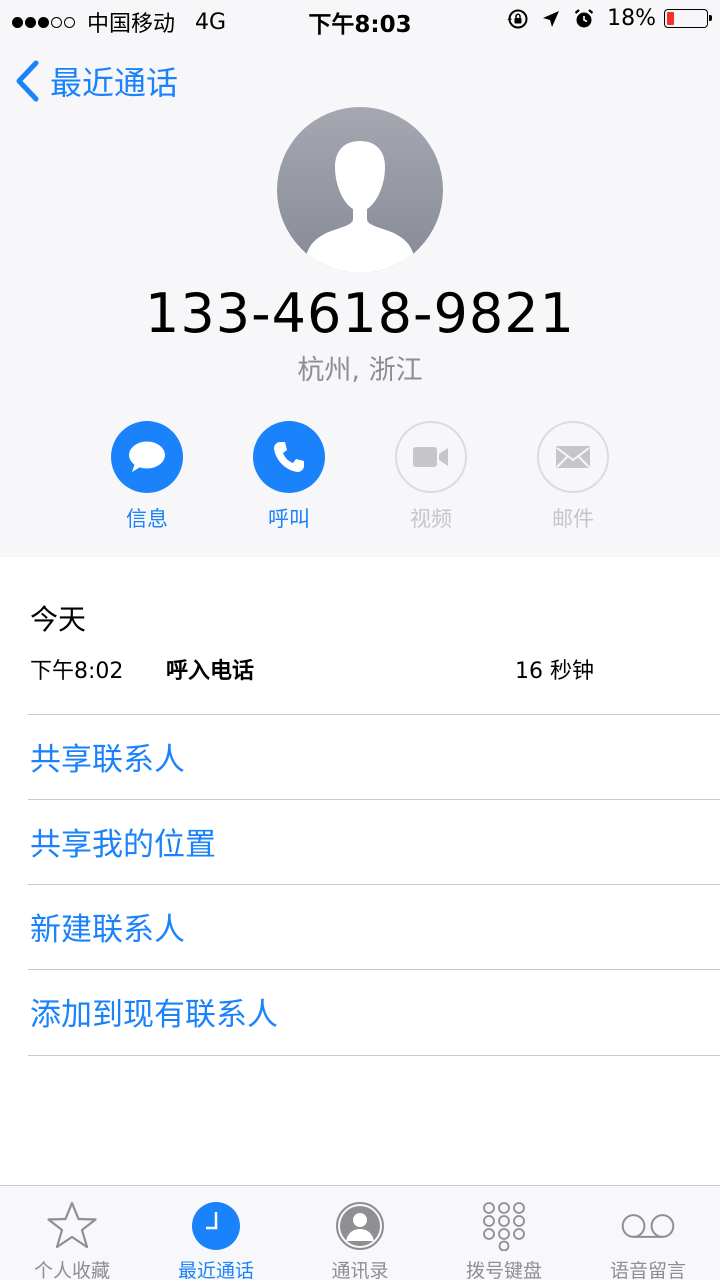 The image size is (720, 1280). Describe the element at coordinates (551, 19) in the screenshot. I see `location-arrow-icon` at that location.